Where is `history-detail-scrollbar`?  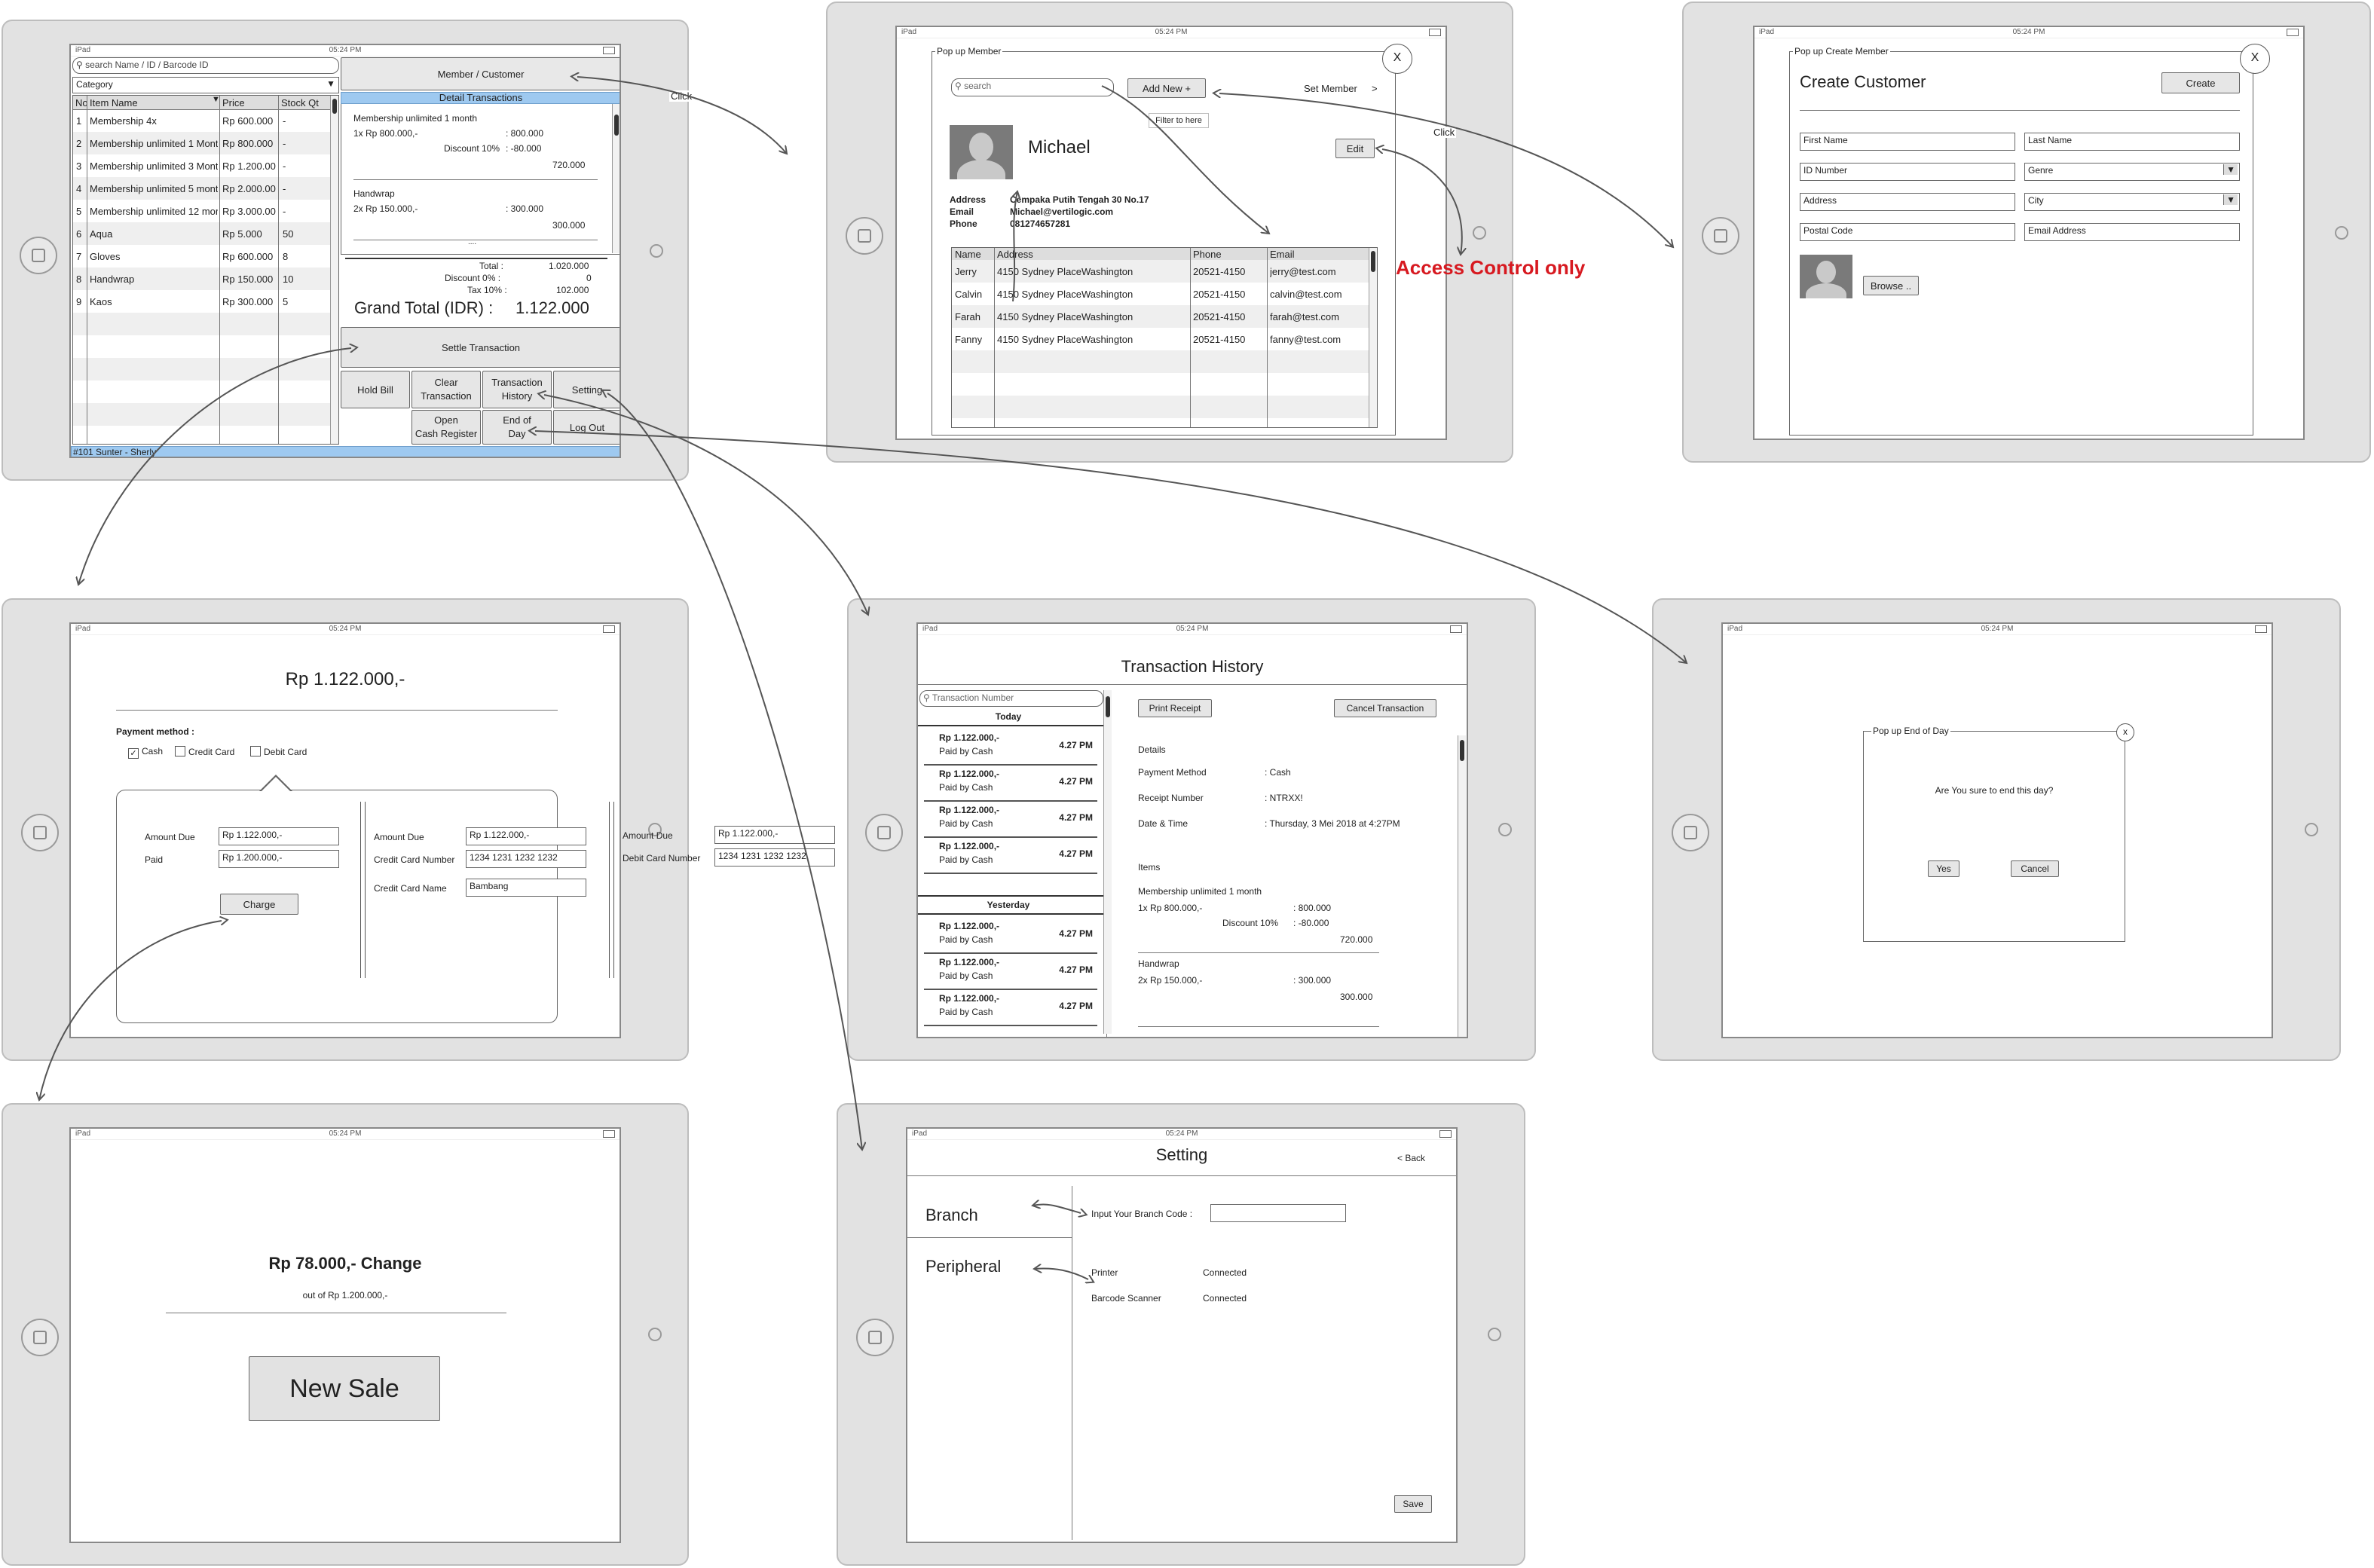
history-detail-scrollbar is located at coordinates (1462, 886).